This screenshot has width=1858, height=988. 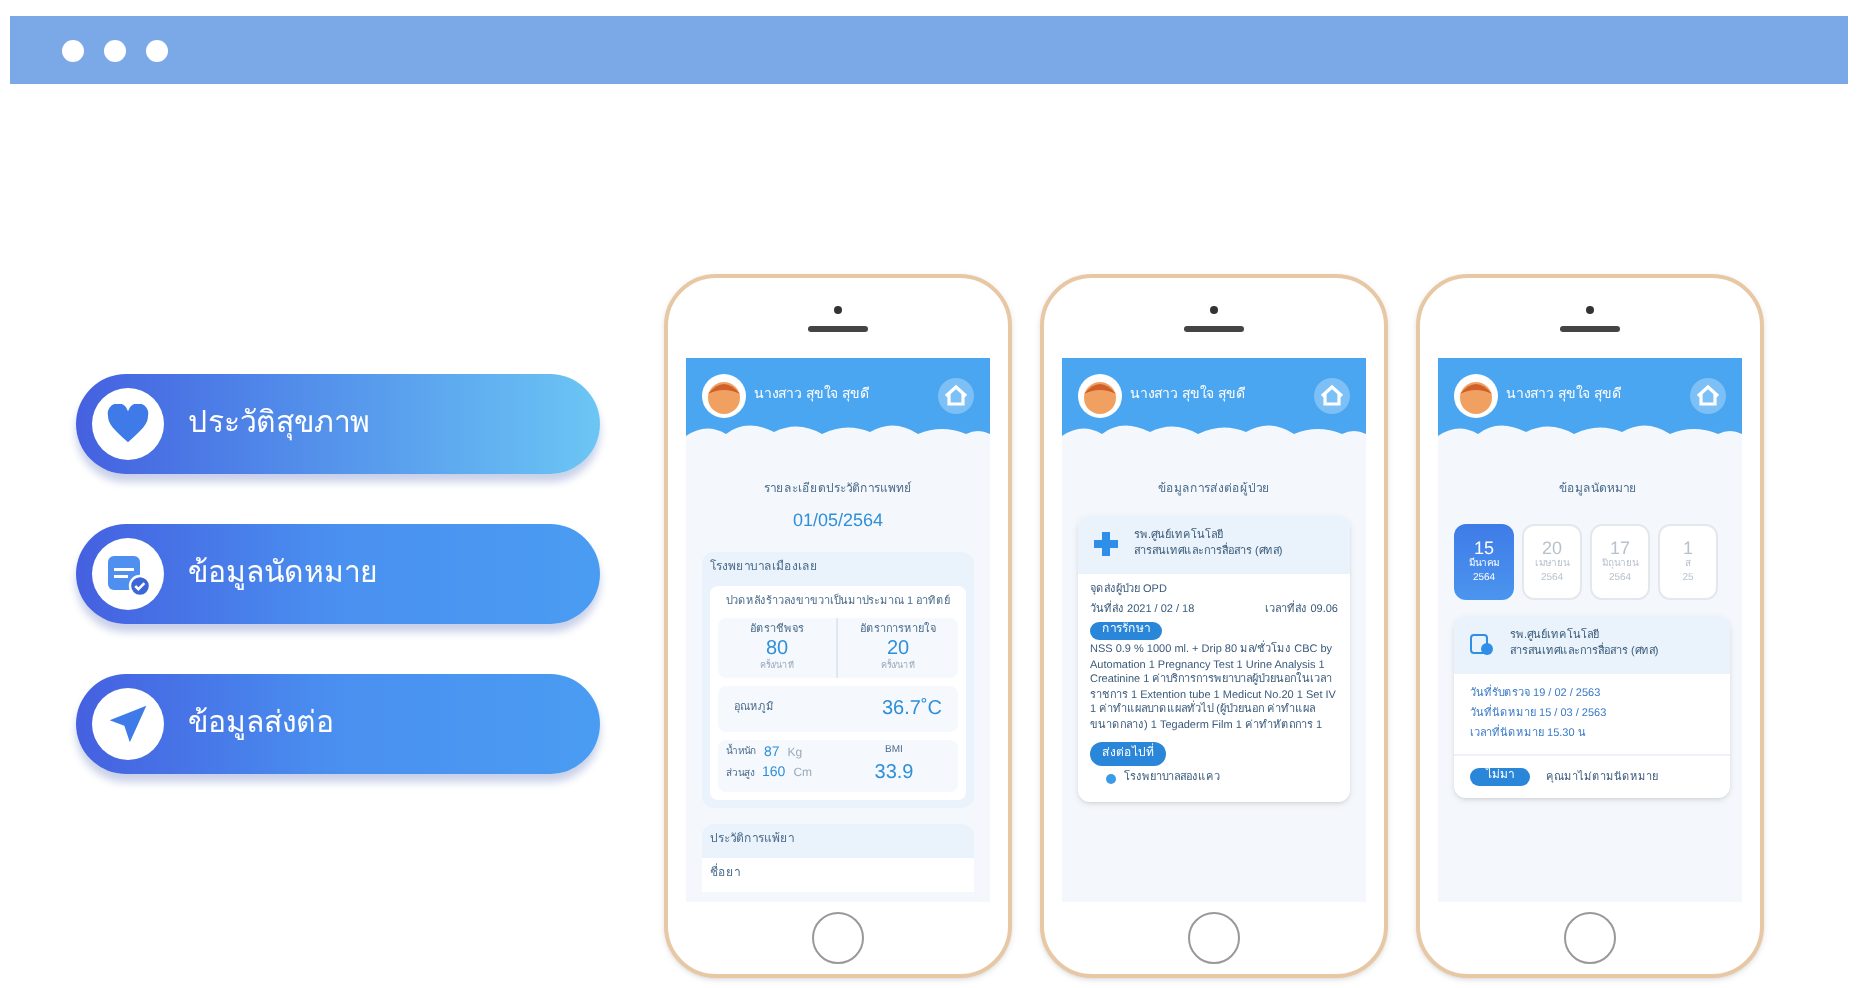 What do you see at coordinates (1111, 778) in the screenshot?
I see `bullet-icon` at bounding box center [1111, 778].